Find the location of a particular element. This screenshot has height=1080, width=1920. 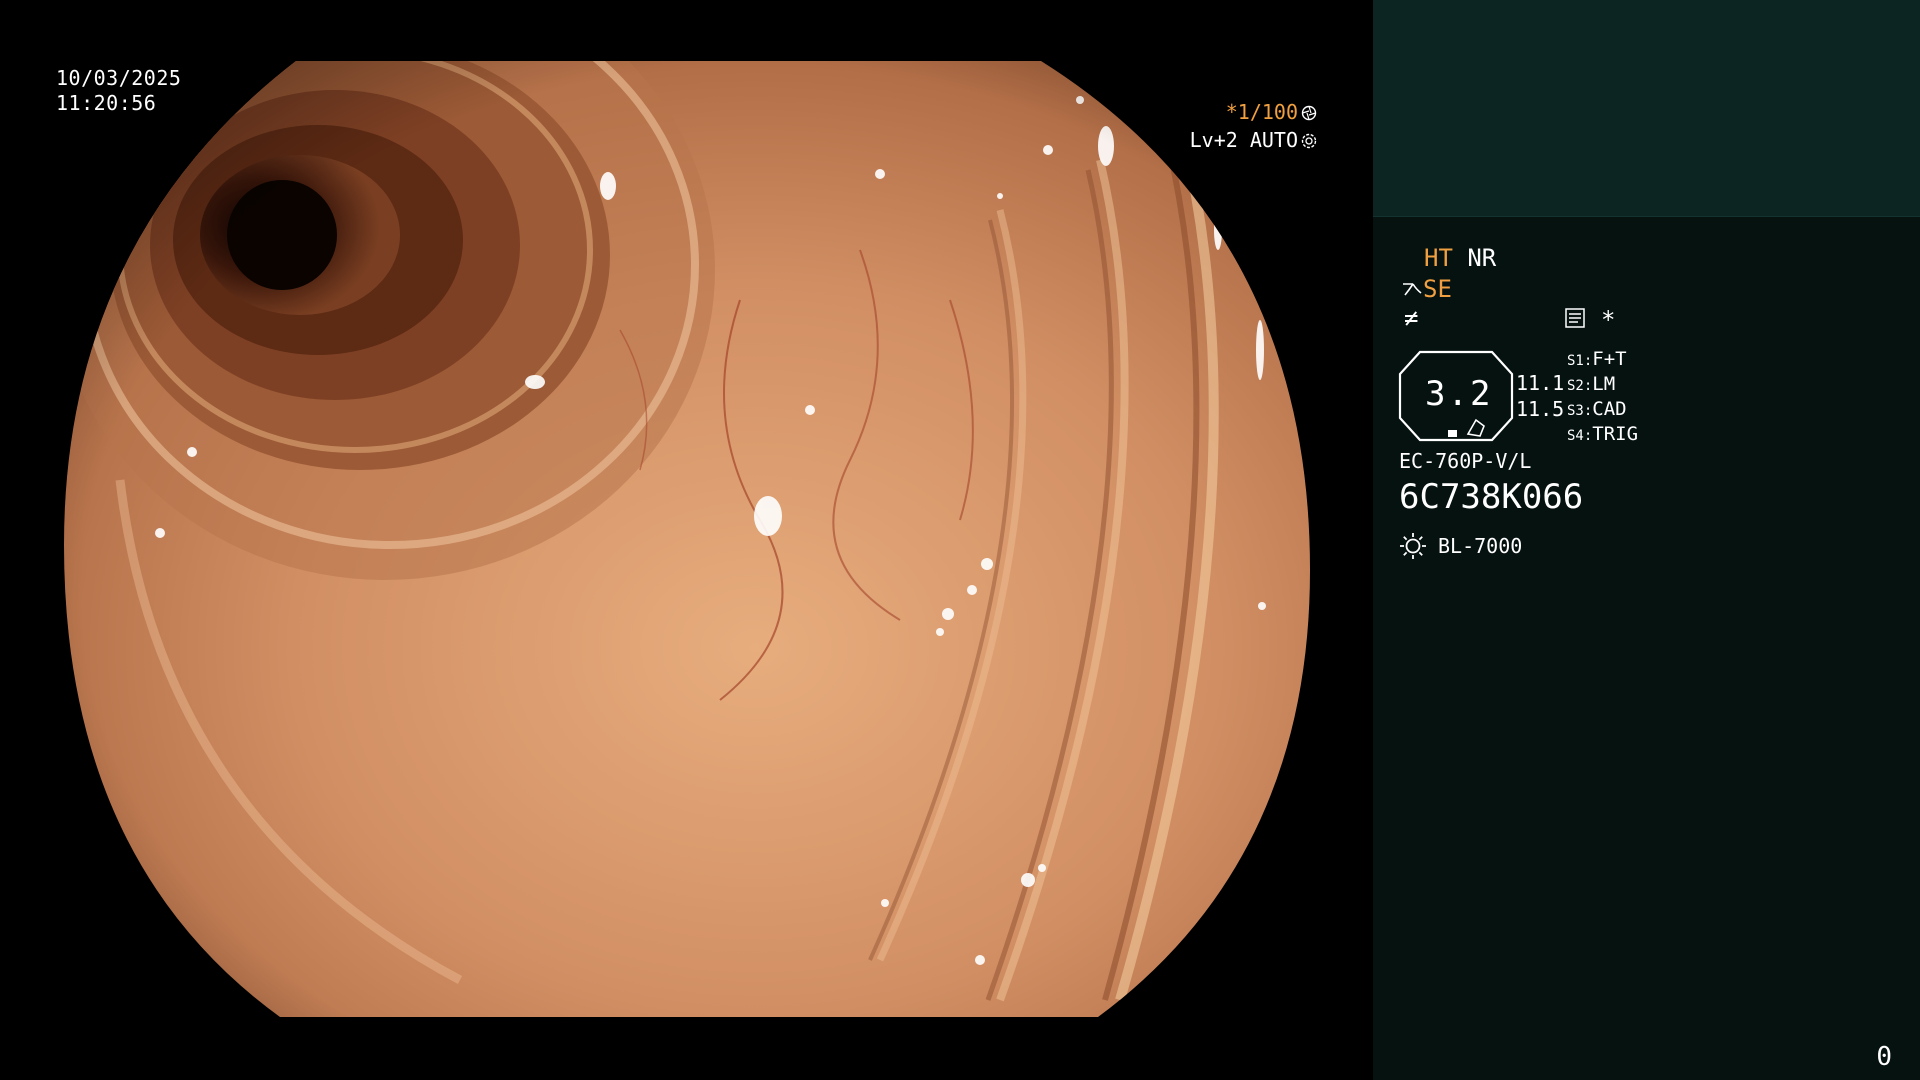

mode-se: SE is located at coordinates (1437, 289).